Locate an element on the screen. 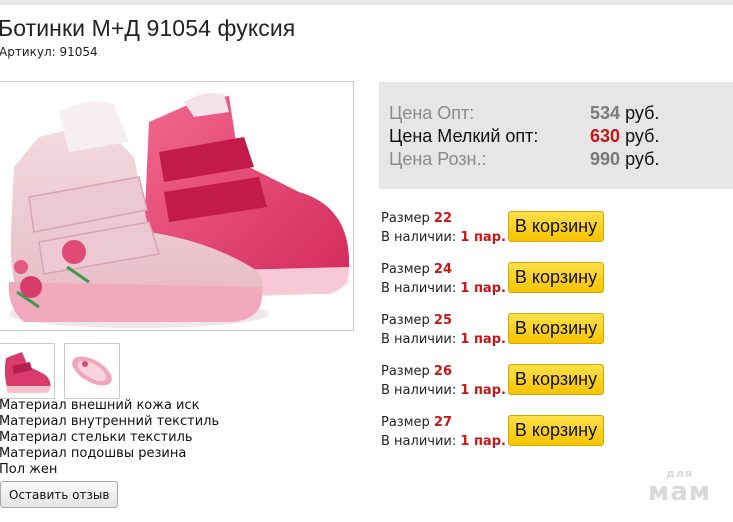 The height and width of the screenshot is (522, 733). watermark-line2: мам is located at coordinates (680, 492).